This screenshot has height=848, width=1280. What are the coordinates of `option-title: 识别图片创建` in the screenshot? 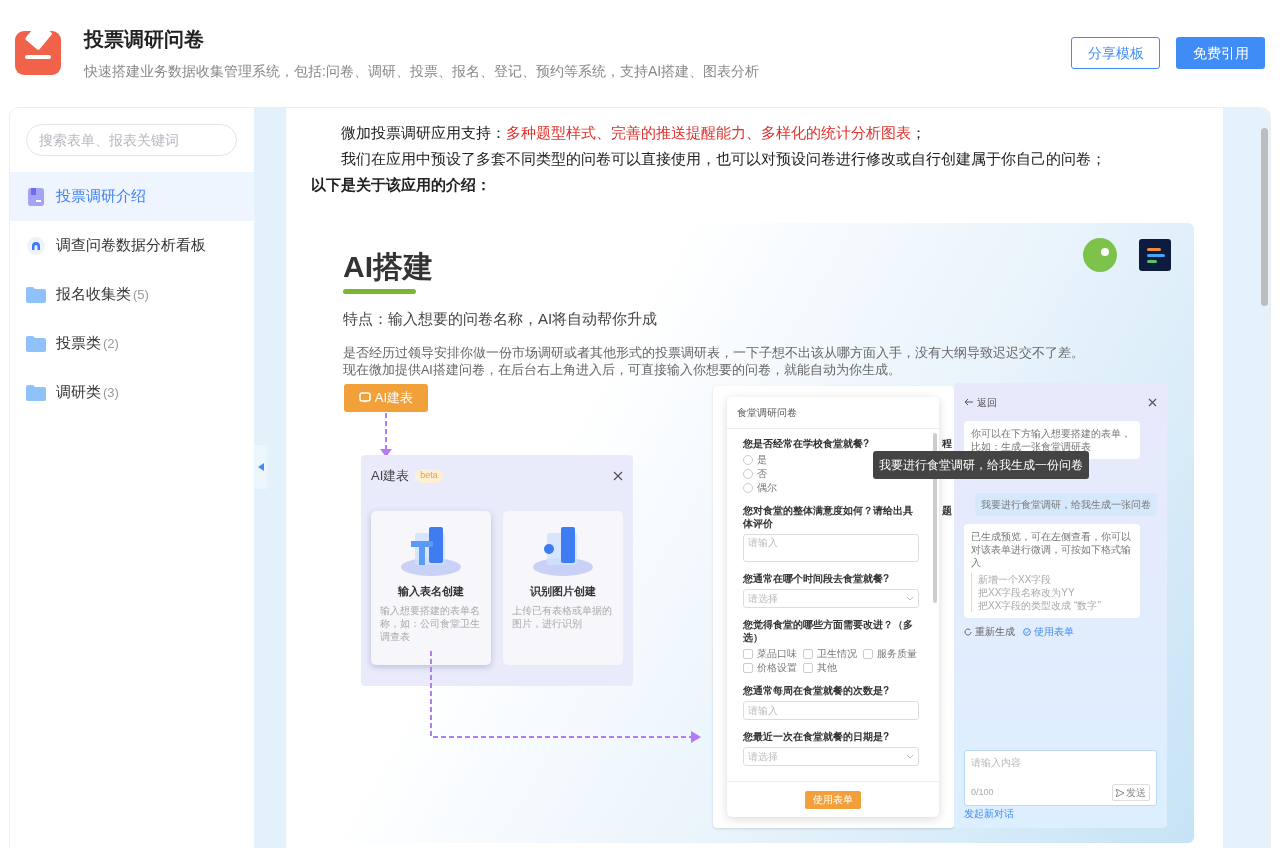 It's located at (563, 591).